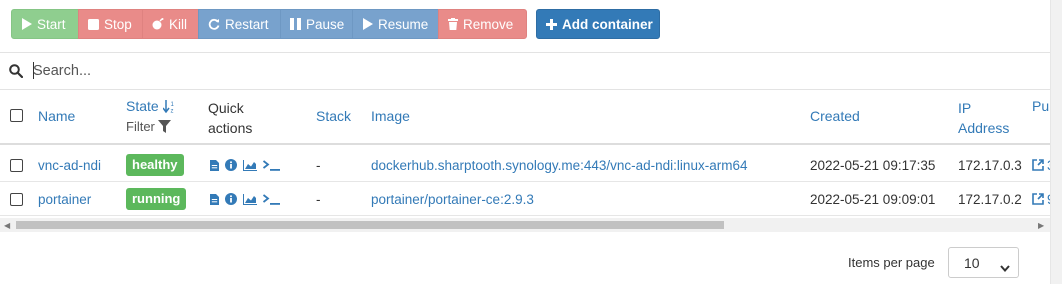 Image resolution: width=1062 pixels, height=284 pixels. I want to click on remove-button: Remove, so click(482, 24).